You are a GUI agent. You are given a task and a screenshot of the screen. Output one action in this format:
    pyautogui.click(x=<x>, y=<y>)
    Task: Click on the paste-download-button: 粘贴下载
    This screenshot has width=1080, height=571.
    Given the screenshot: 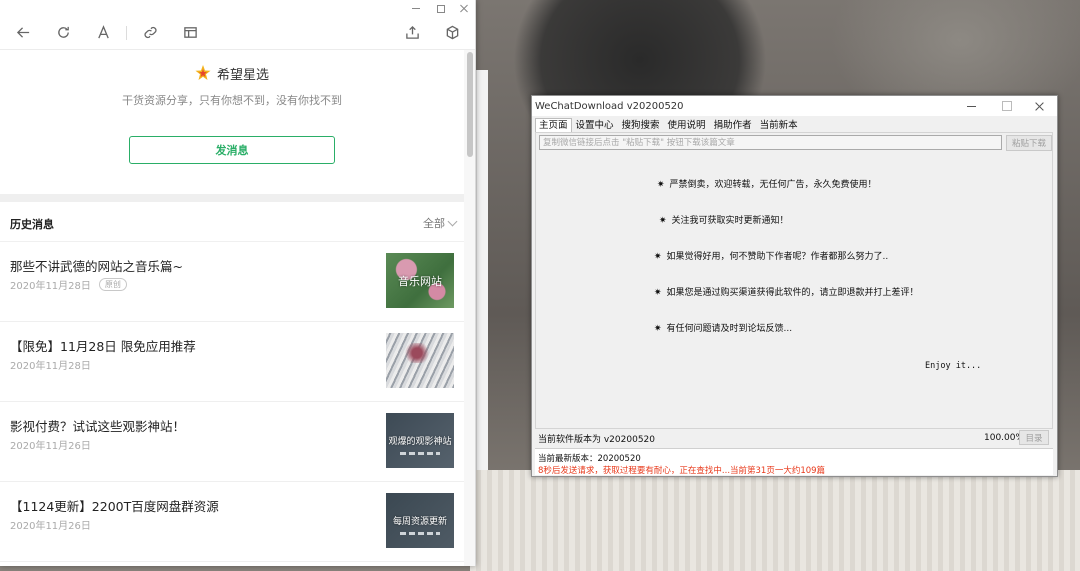 What is the action you would take?
    pyautogui.click(x=1029, y=143)
    